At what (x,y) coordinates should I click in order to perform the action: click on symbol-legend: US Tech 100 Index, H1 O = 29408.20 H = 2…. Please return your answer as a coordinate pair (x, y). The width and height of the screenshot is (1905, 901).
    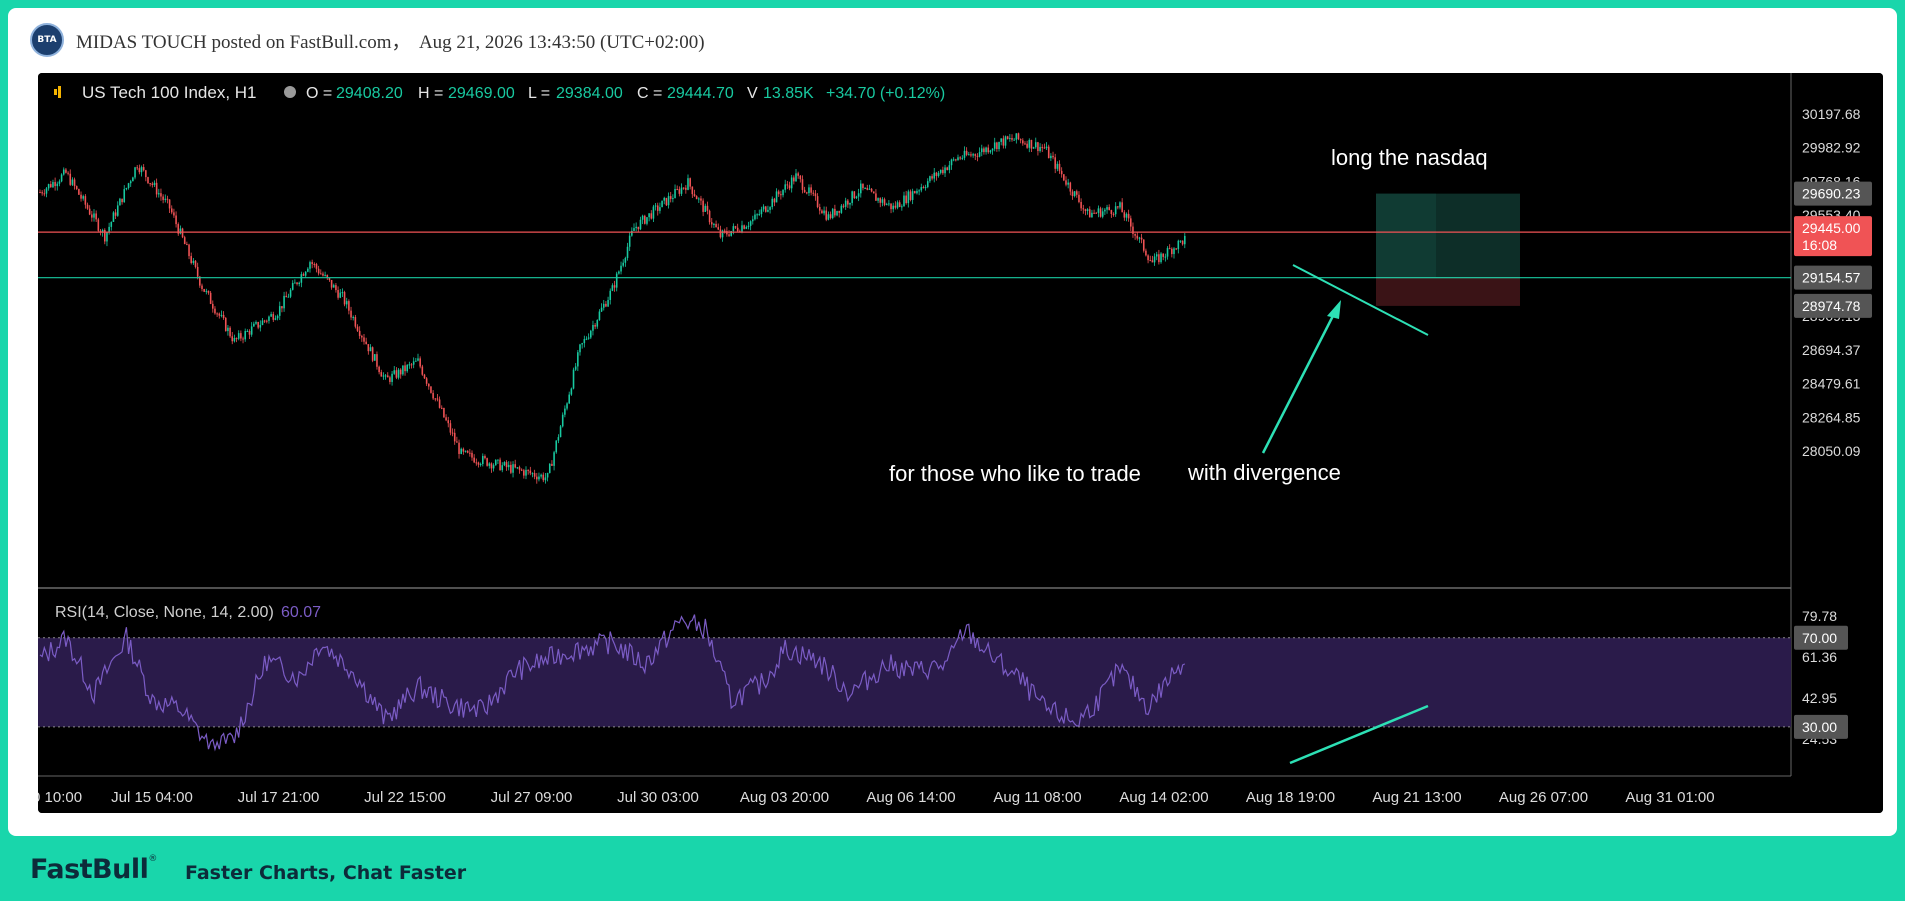
    Looking at the image, I should click on (499, 92).